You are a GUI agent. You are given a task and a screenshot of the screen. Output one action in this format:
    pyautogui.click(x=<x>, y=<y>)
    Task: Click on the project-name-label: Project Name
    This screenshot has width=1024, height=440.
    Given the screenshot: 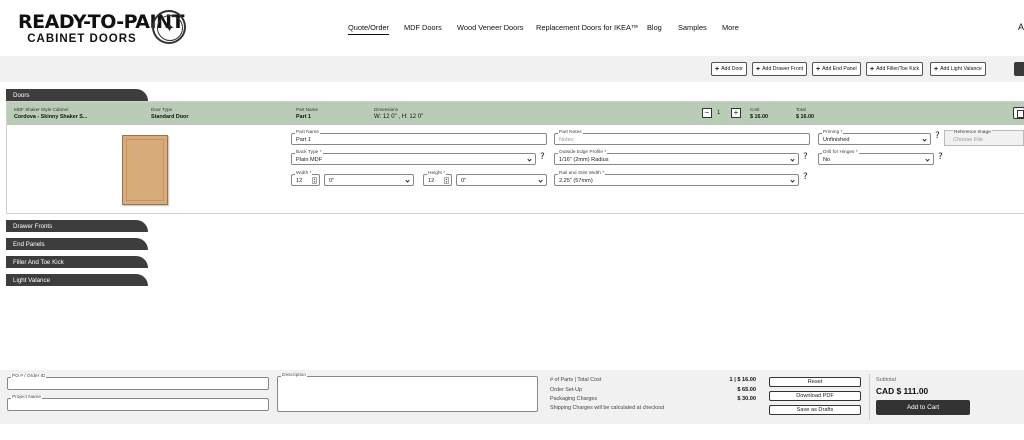 What is the action you would take?
    pyautogui.click(x=27, y=398)
    